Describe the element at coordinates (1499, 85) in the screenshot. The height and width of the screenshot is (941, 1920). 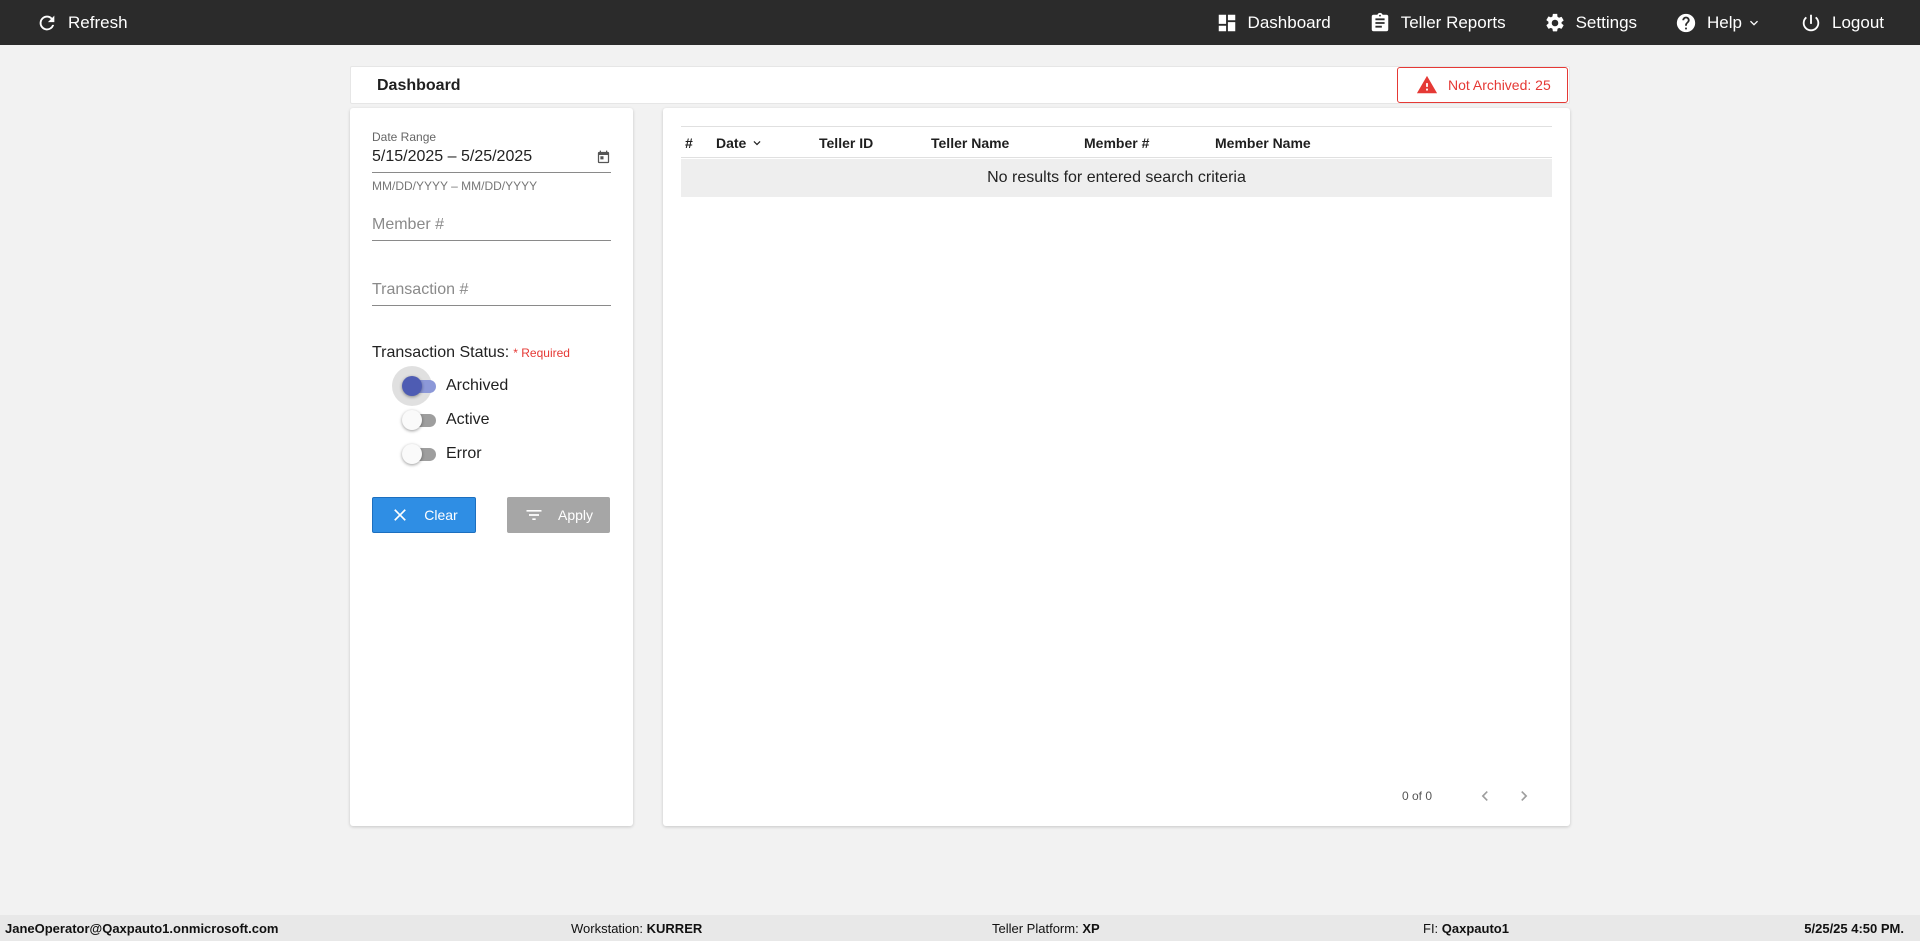
I see `not-archived-label: Not Archived: 25` at that location.